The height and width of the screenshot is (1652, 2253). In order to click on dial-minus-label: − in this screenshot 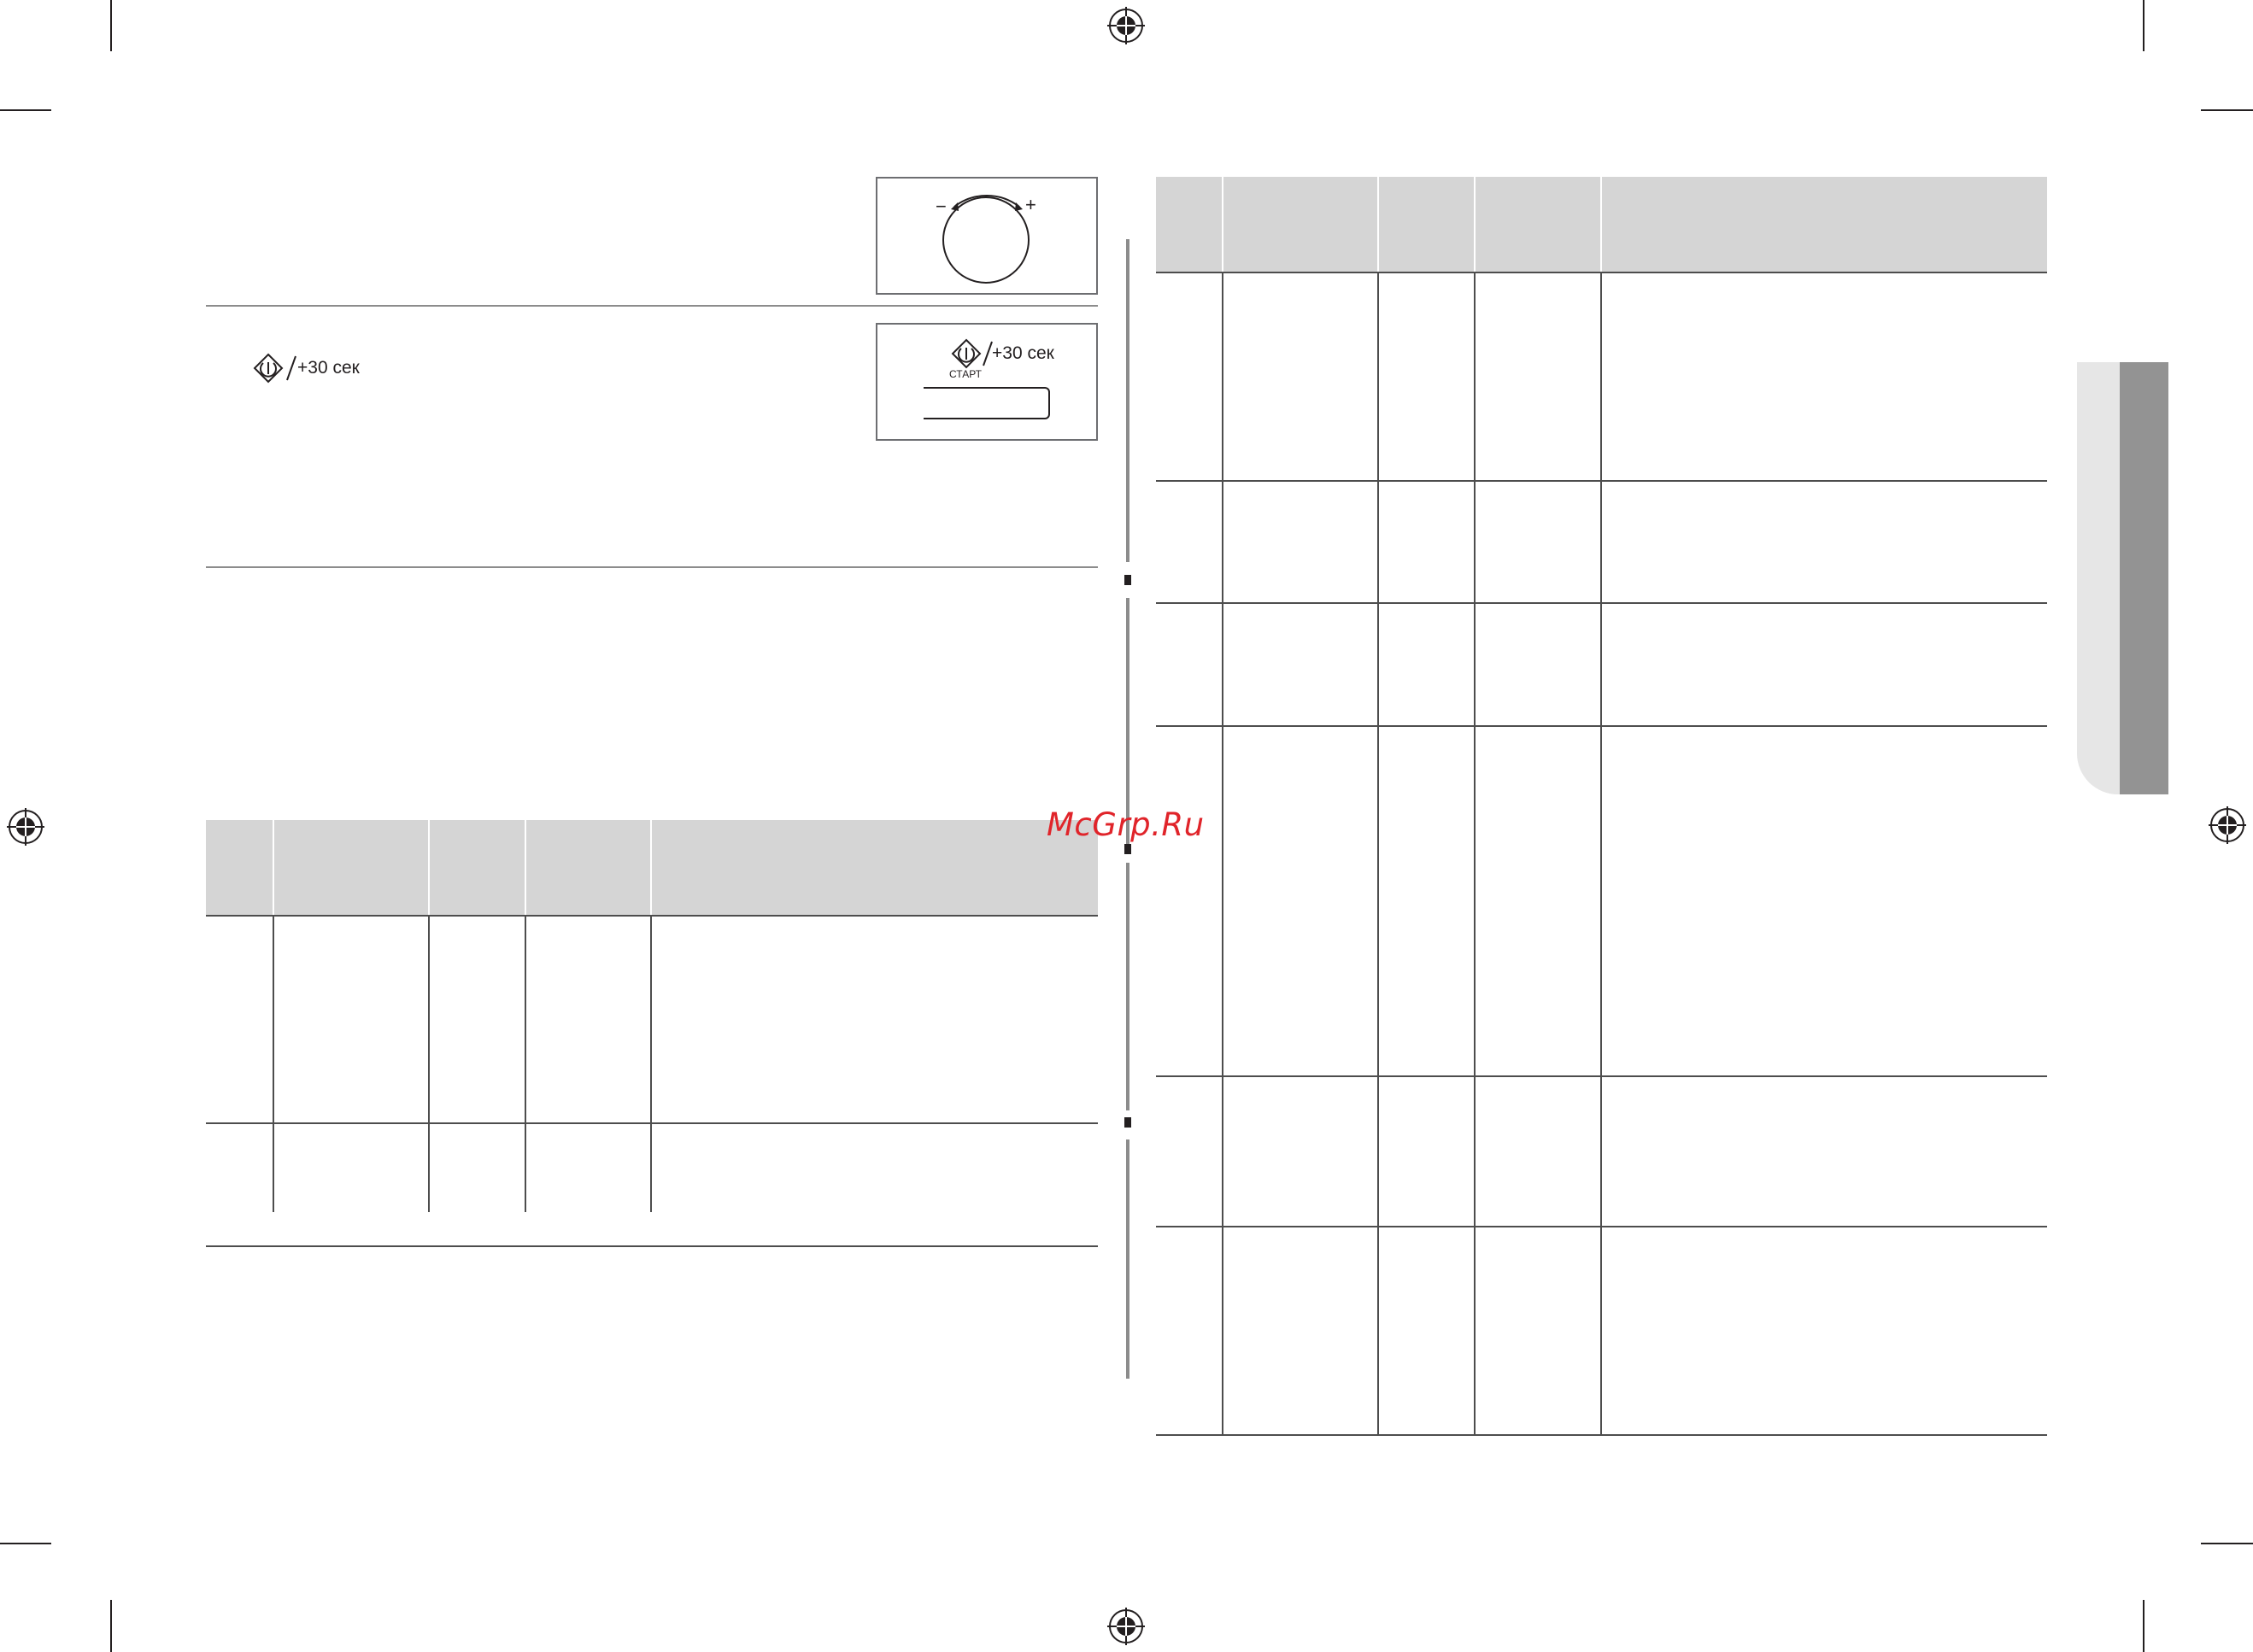, I will do `click(941, 206)`.